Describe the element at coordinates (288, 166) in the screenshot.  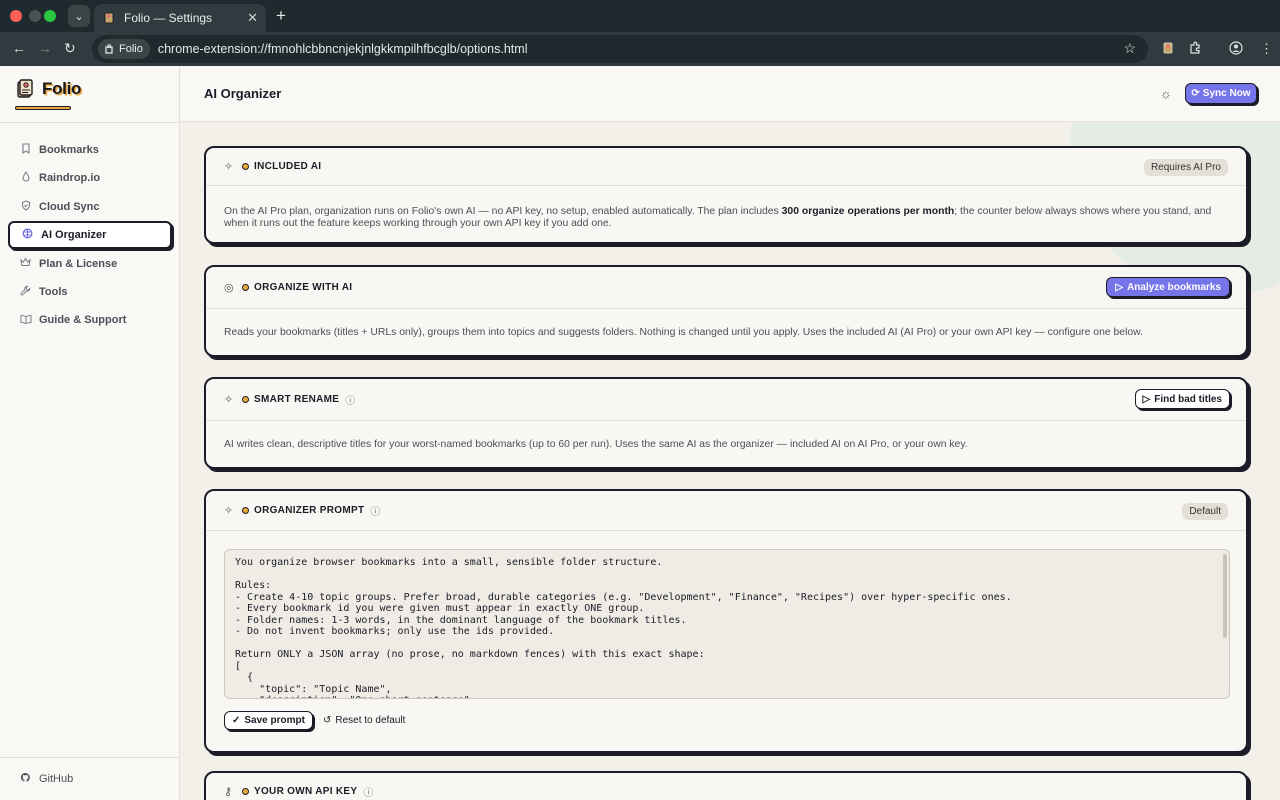
I see `card-title: INCLUDED AI` at that location.